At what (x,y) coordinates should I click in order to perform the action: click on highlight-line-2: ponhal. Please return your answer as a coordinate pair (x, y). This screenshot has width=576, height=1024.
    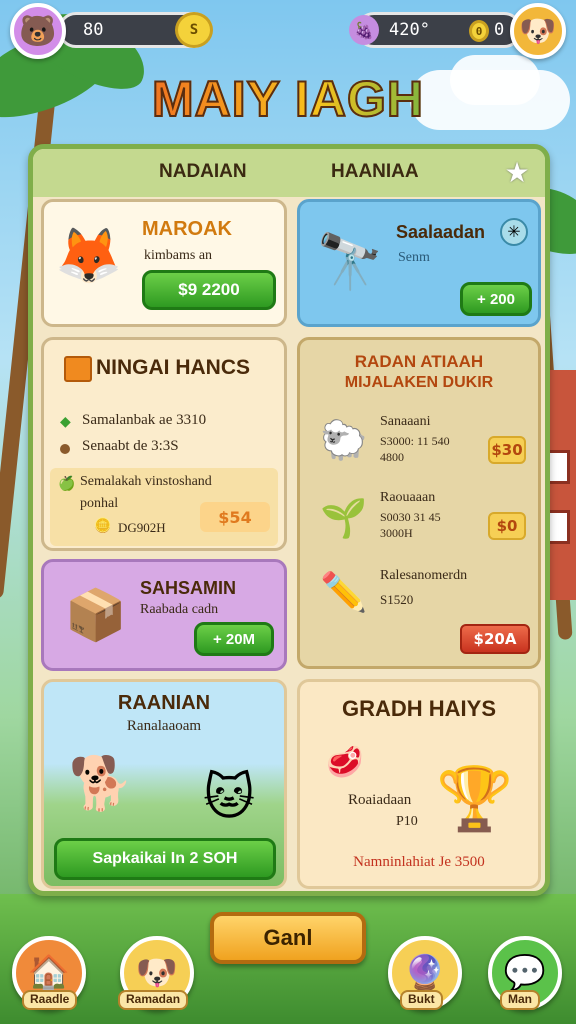
    Looking at the image, I should click on (99, 503).